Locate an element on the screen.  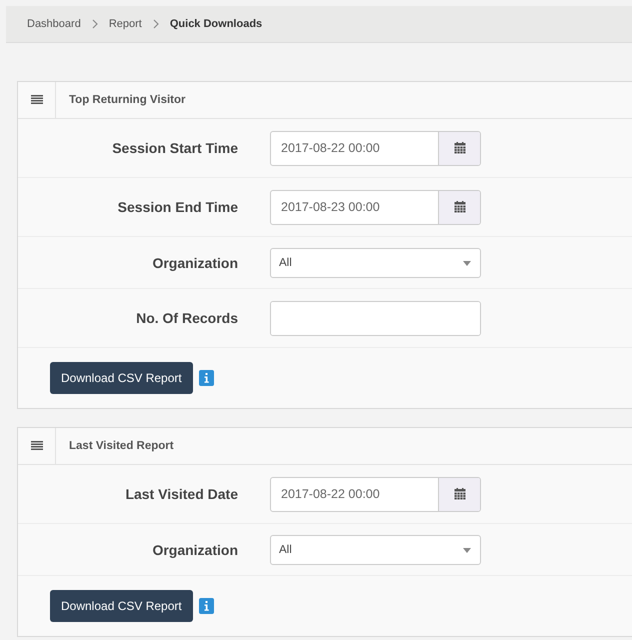
field-label: Session End Time is located at coordinates (177, 207).